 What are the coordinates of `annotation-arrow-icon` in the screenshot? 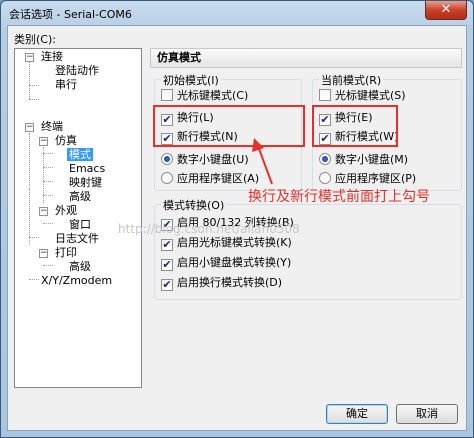 It's located at (262, 161).